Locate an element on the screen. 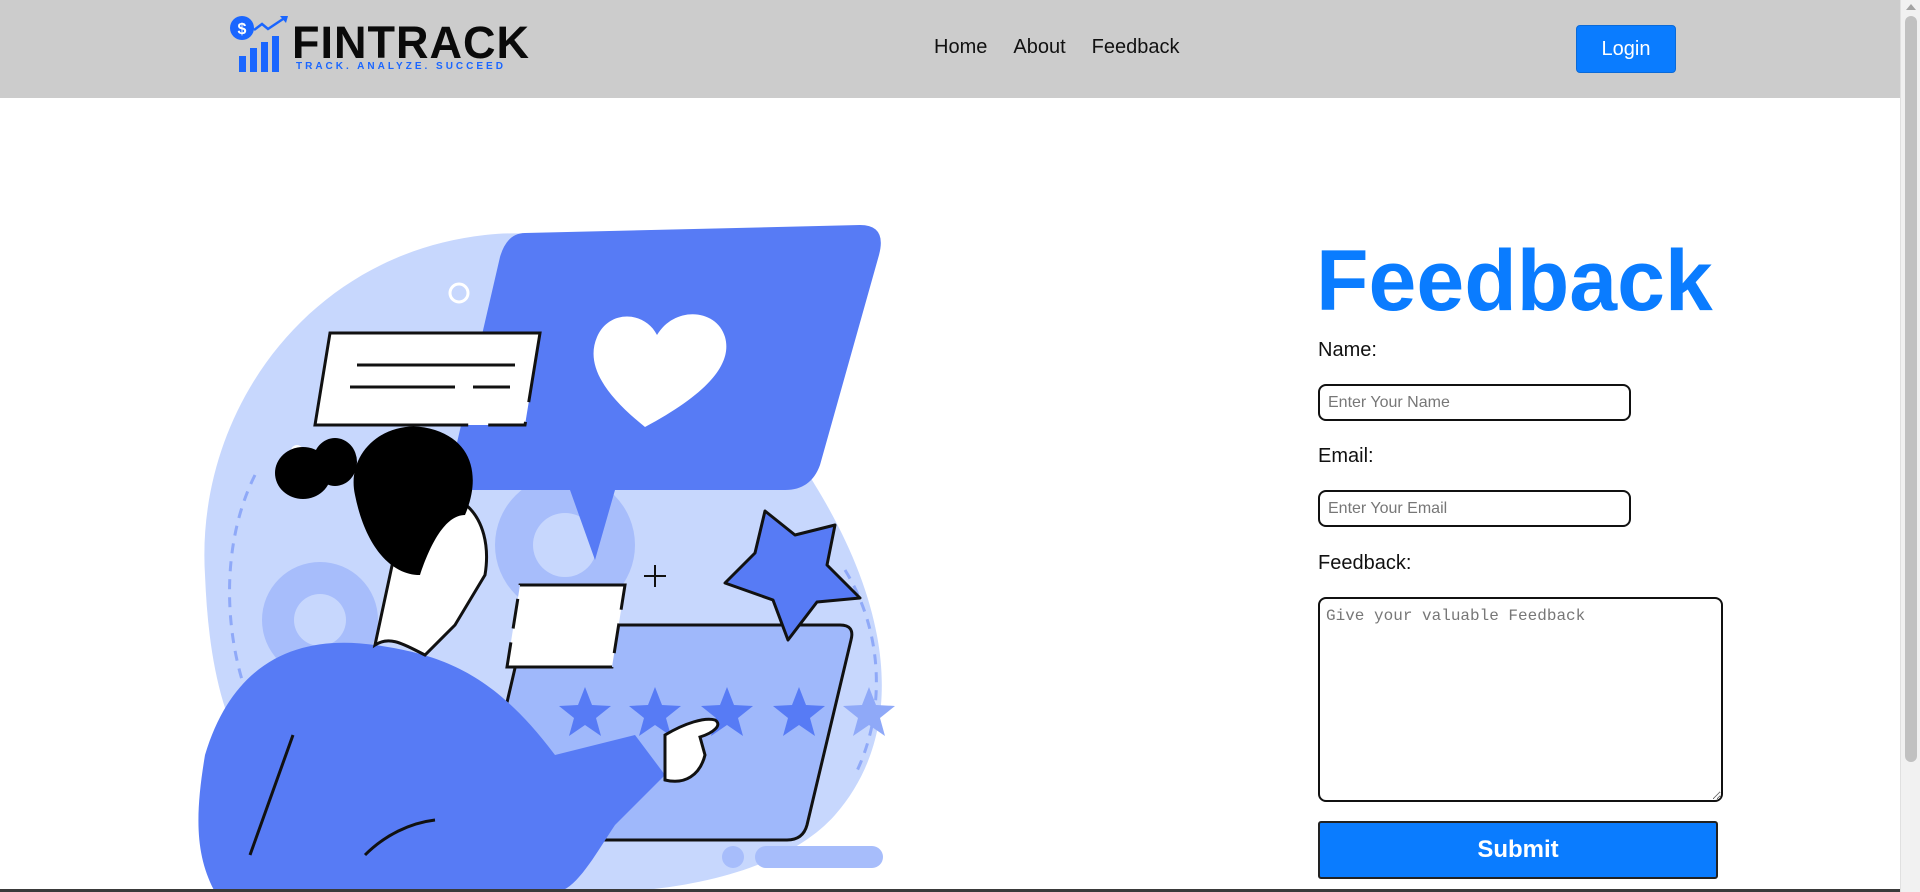  nav-home-link: Home is located at coordinates (960, 47).